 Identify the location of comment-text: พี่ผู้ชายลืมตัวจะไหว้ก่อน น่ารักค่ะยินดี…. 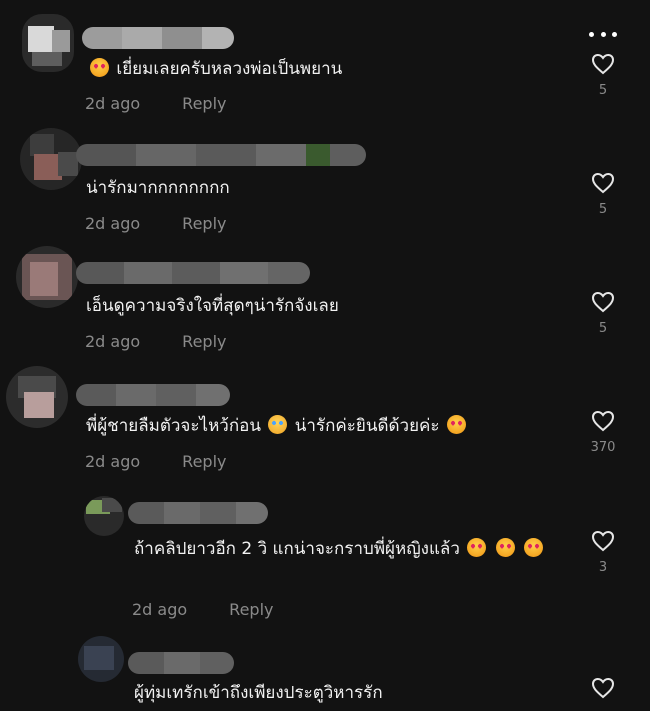
(277, 426).